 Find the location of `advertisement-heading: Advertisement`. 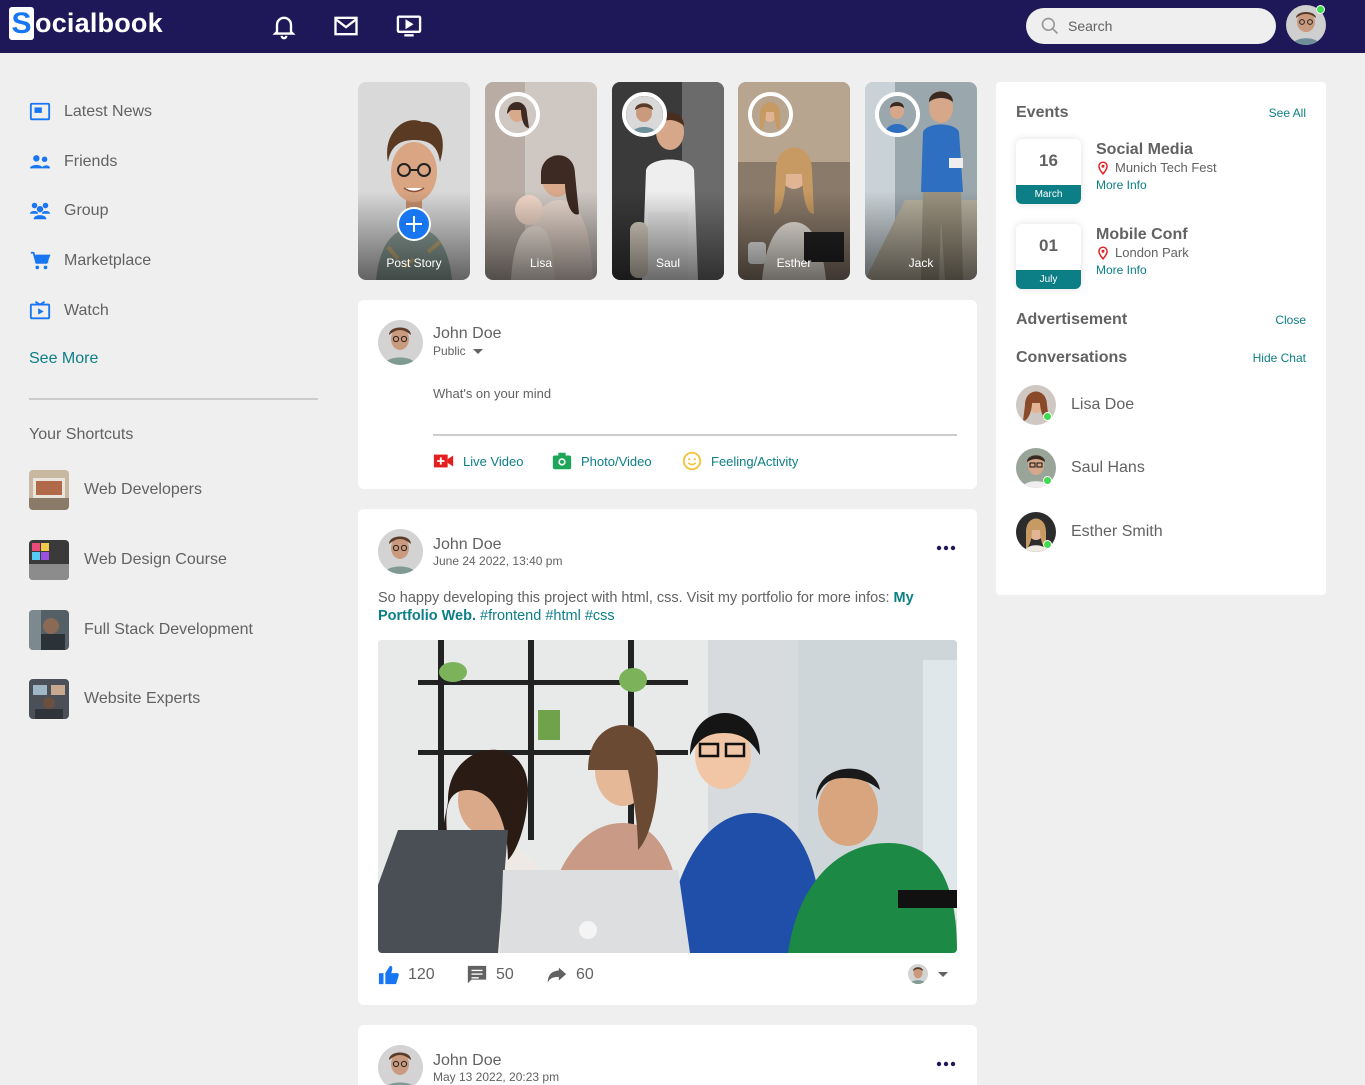

advertisement-heading: Advertisement is located at coordinates (1072, 319).